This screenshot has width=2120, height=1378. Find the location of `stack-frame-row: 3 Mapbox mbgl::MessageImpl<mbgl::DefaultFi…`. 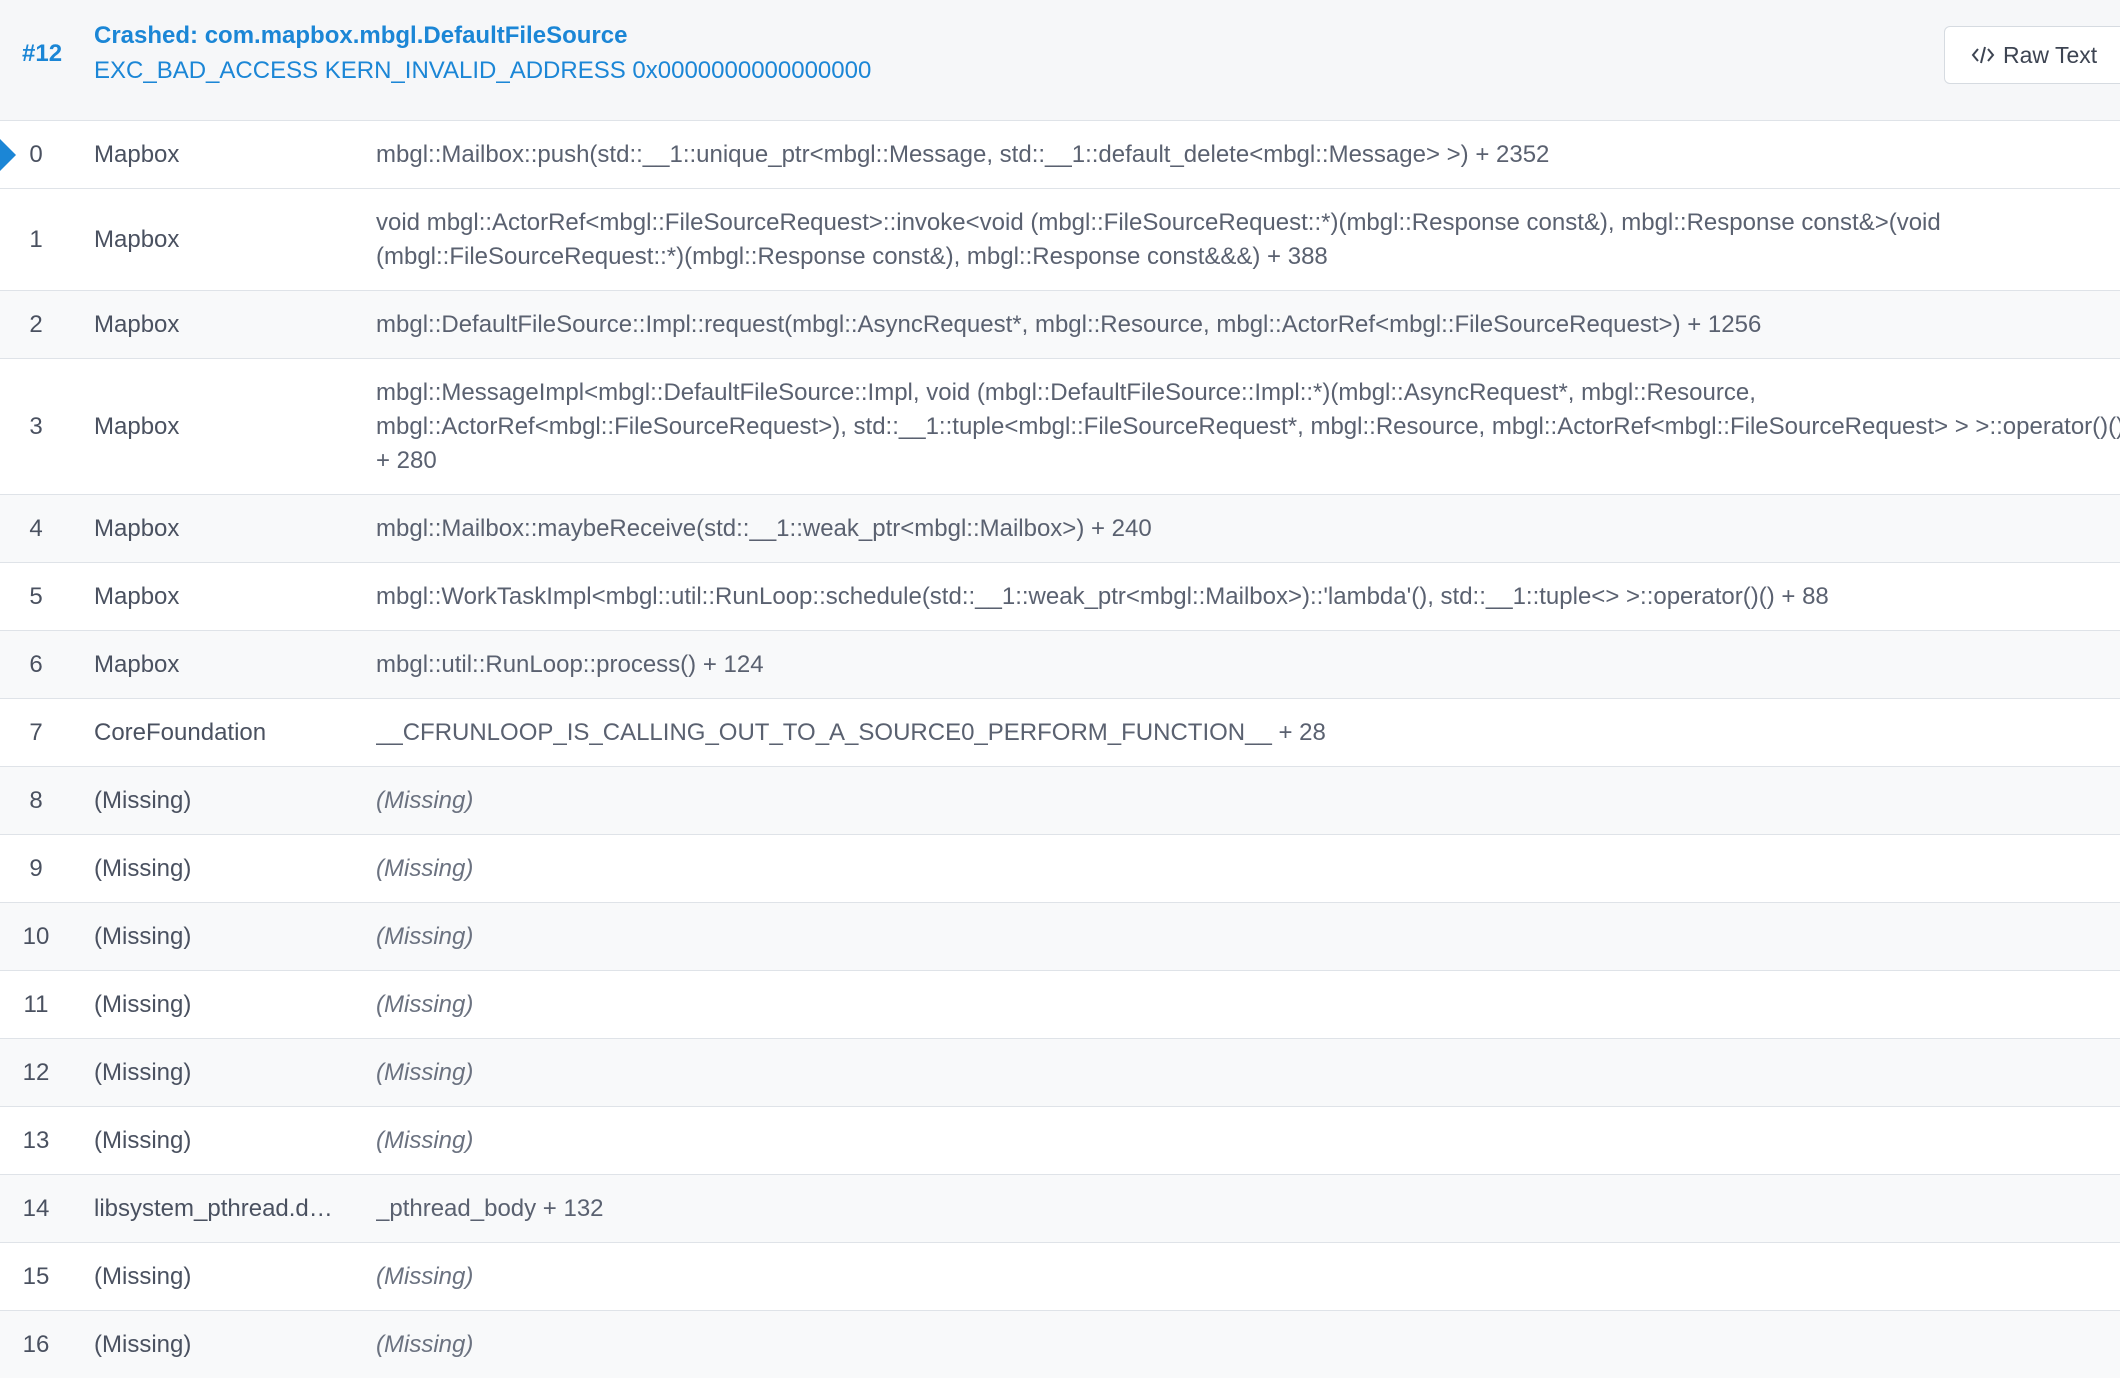

stack-frame-row: 3 Mapbox mbgl::MessageImpl<mbgl::DefaultFi… is located at coordinates (1060, 427).